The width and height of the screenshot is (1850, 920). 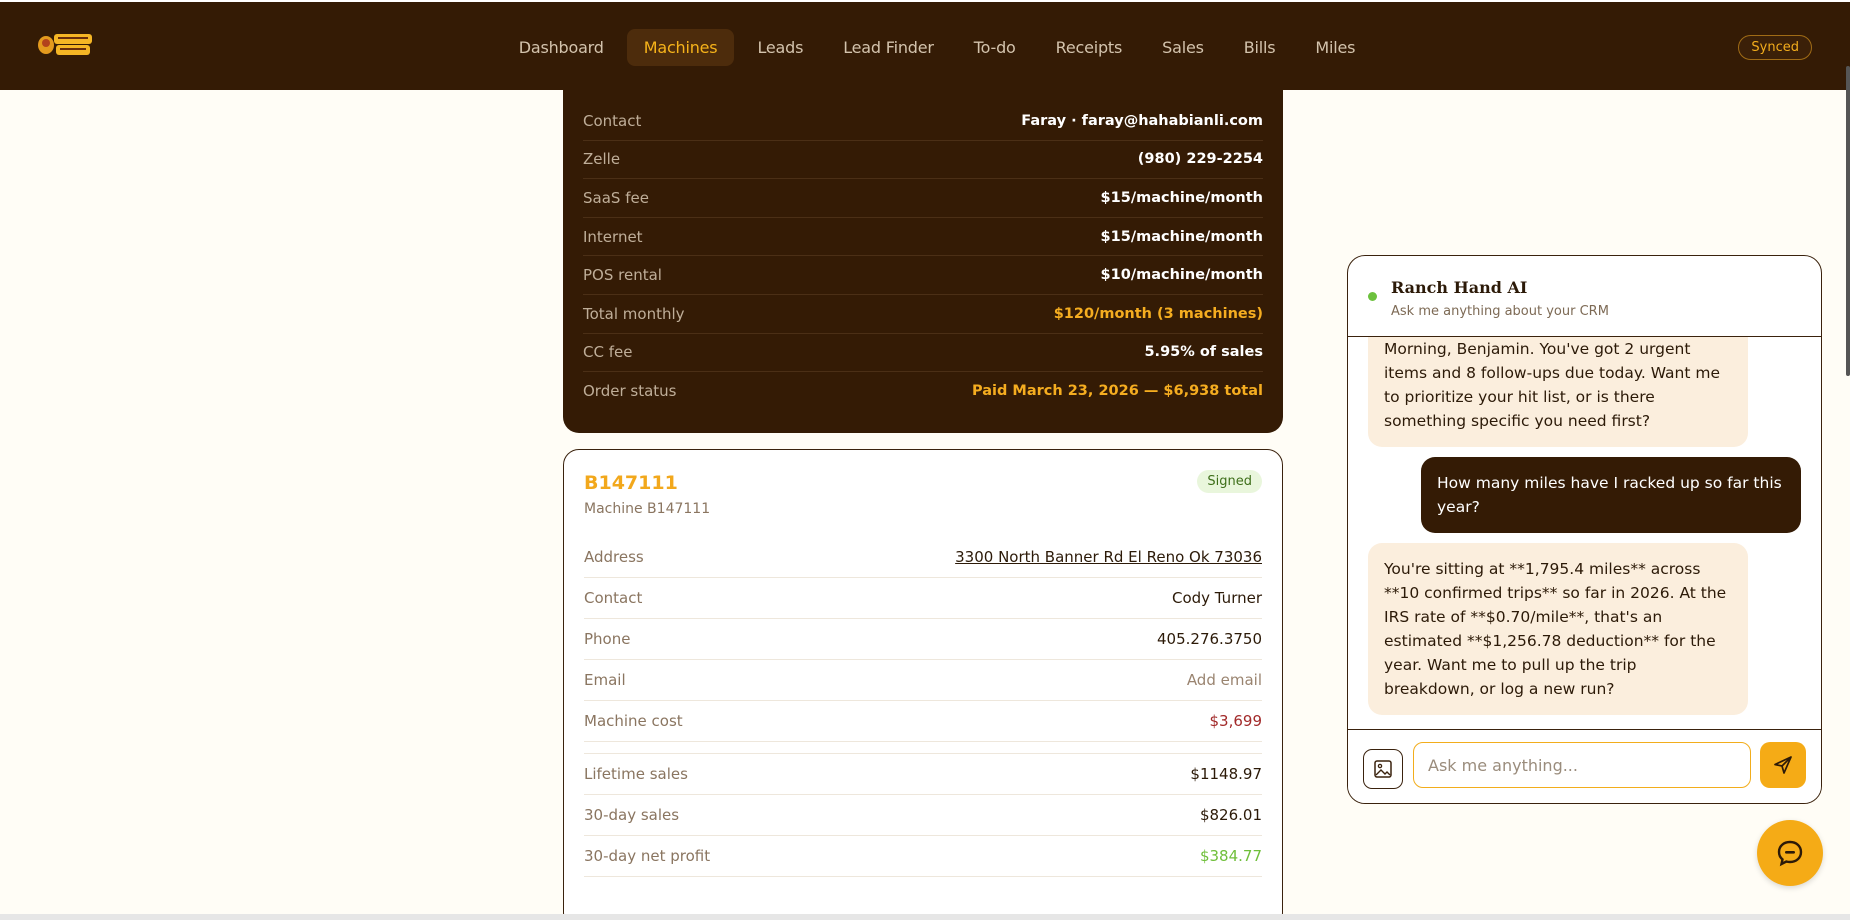 What do you see at coordinates (923, 198) in the screenshot?
I see `order-row-saas-fee: SaaS fee $15/machine/month` at bounding box center [923, 198].